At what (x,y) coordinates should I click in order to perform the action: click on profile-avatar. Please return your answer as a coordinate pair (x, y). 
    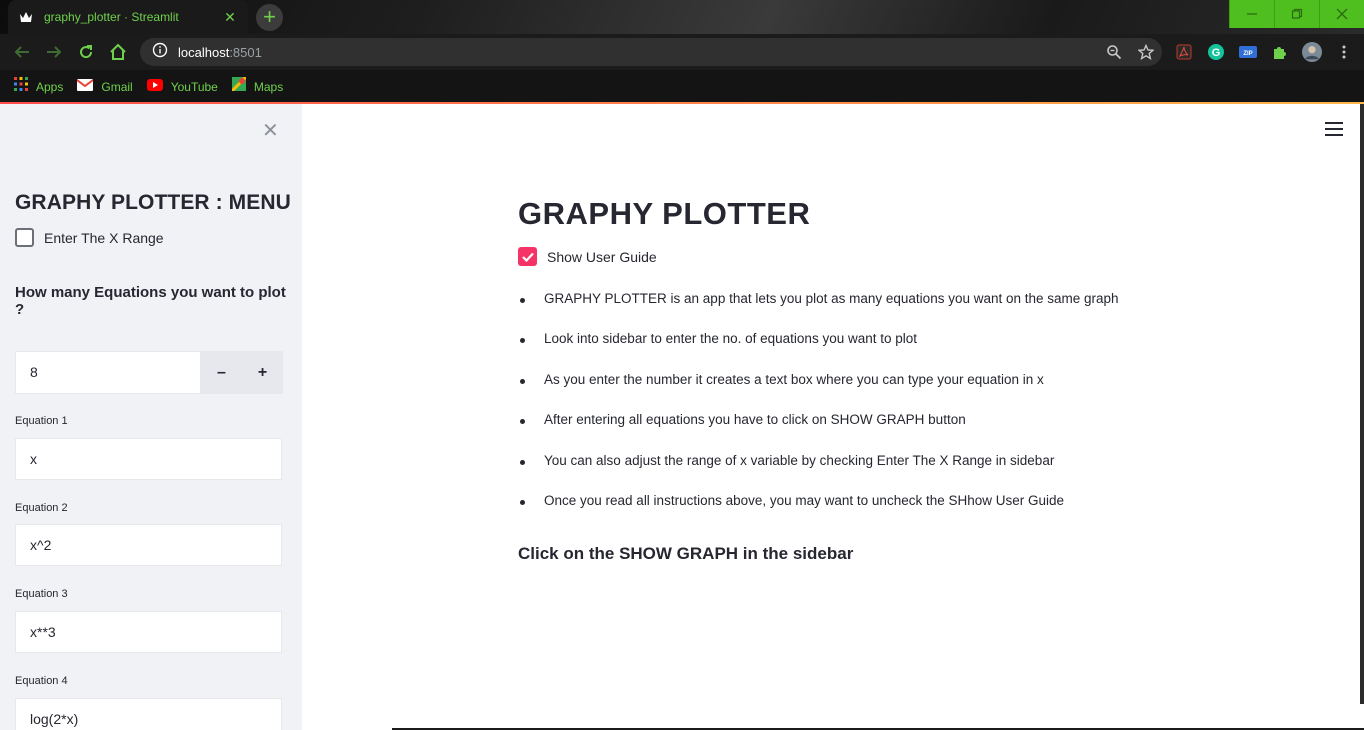
    Looking at the image, I should click on (1312, 52).